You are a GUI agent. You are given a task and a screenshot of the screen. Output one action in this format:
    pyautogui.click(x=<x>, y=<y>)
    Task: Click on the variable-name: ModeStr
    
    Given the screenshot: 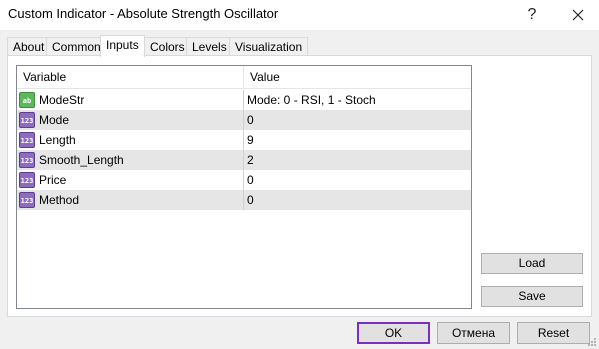 What is the action you would take?
    pyautogui.click(x=62, y=100)
    